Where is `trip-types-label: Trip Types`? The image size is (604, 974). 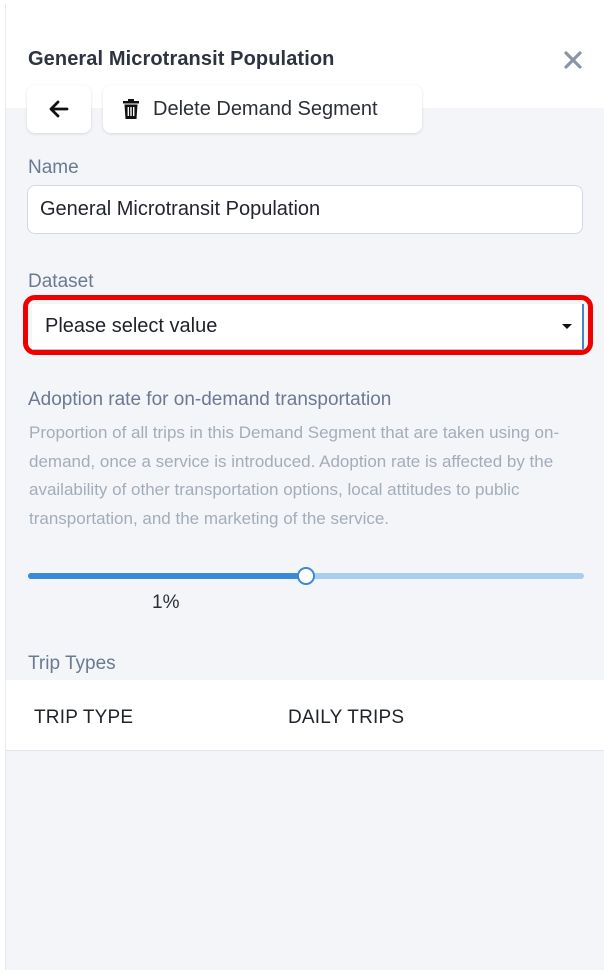 trip-types-label: Trip Types is located at coordinates (72, 663).